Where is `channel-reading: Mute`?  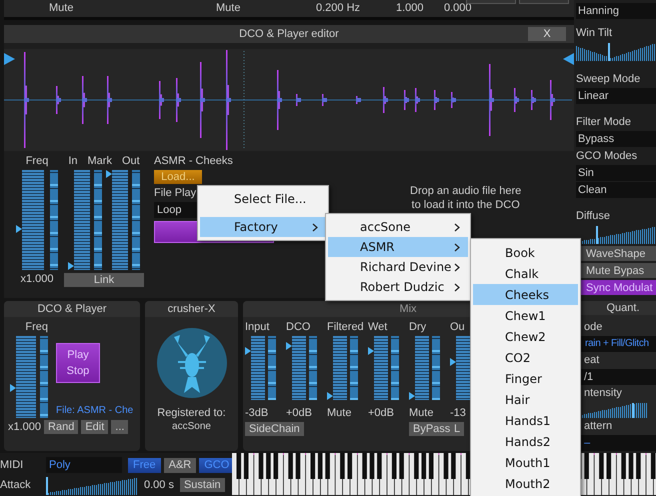 channel-reading: Mute is located at coordinates (421, 413).